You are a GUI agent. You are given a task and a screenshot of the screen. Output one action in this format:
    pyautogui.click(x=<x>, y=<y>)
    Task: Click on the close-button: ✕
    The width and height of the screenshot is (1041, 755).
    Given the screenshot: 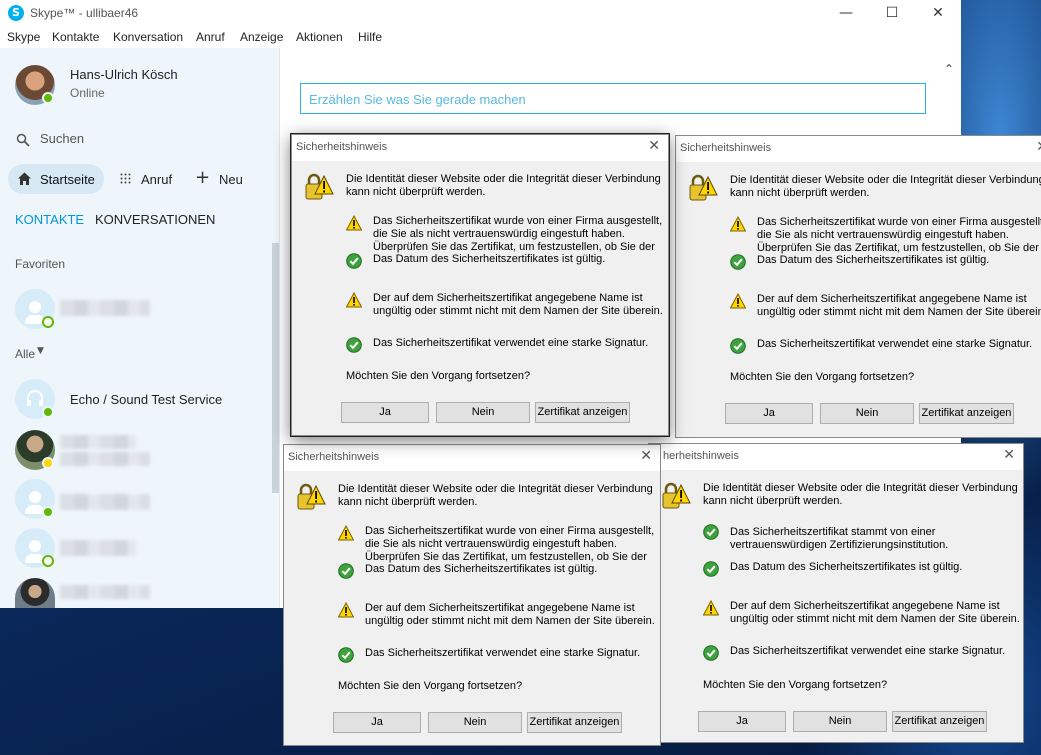 What is the action you would take?
    pyautogui.click(x=938, y=13)
    